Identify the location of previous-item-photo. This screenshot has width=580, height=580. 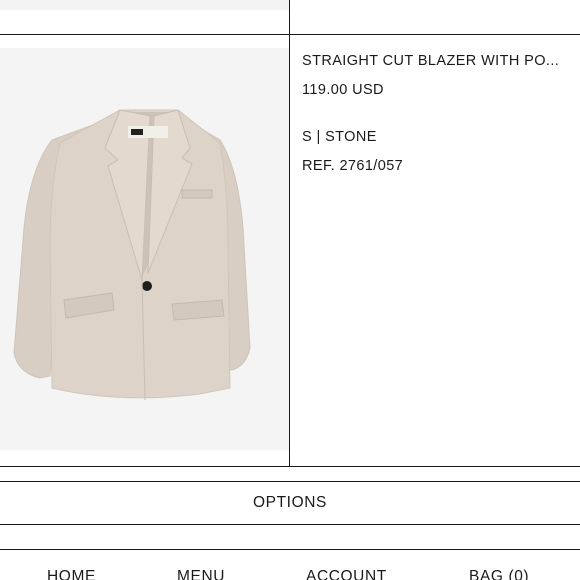
(144, 5).